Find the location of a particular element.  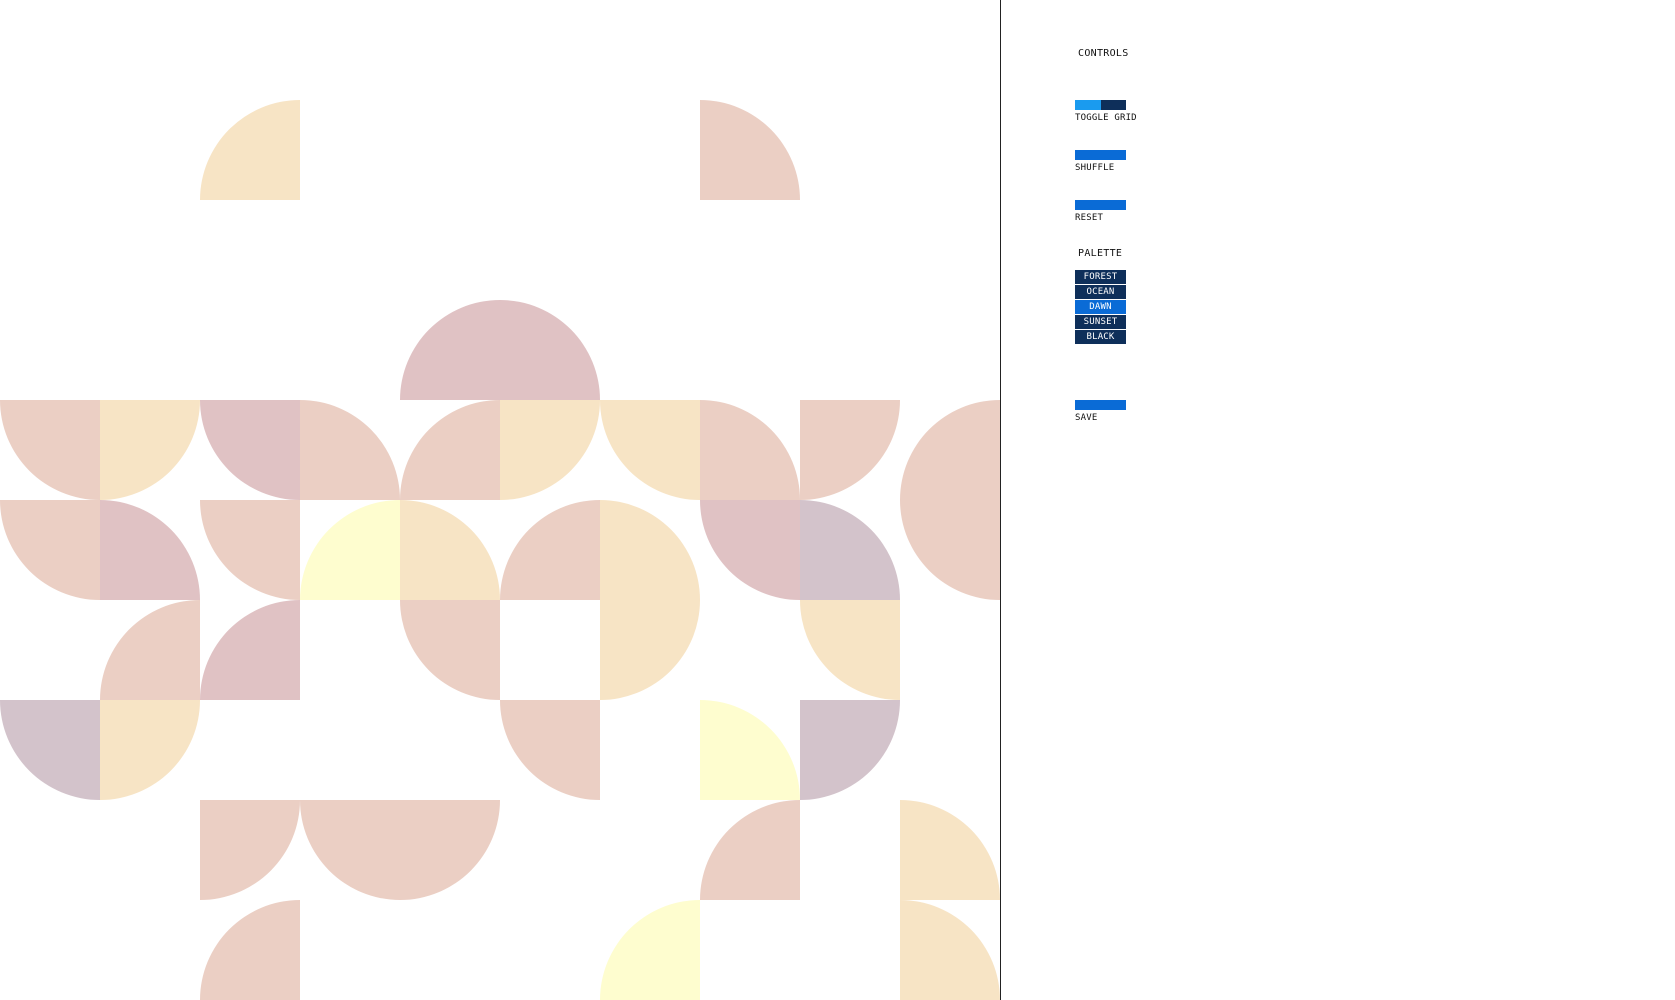

palette-option-sunset: SUNSET is located at coordinates (1100, 322).